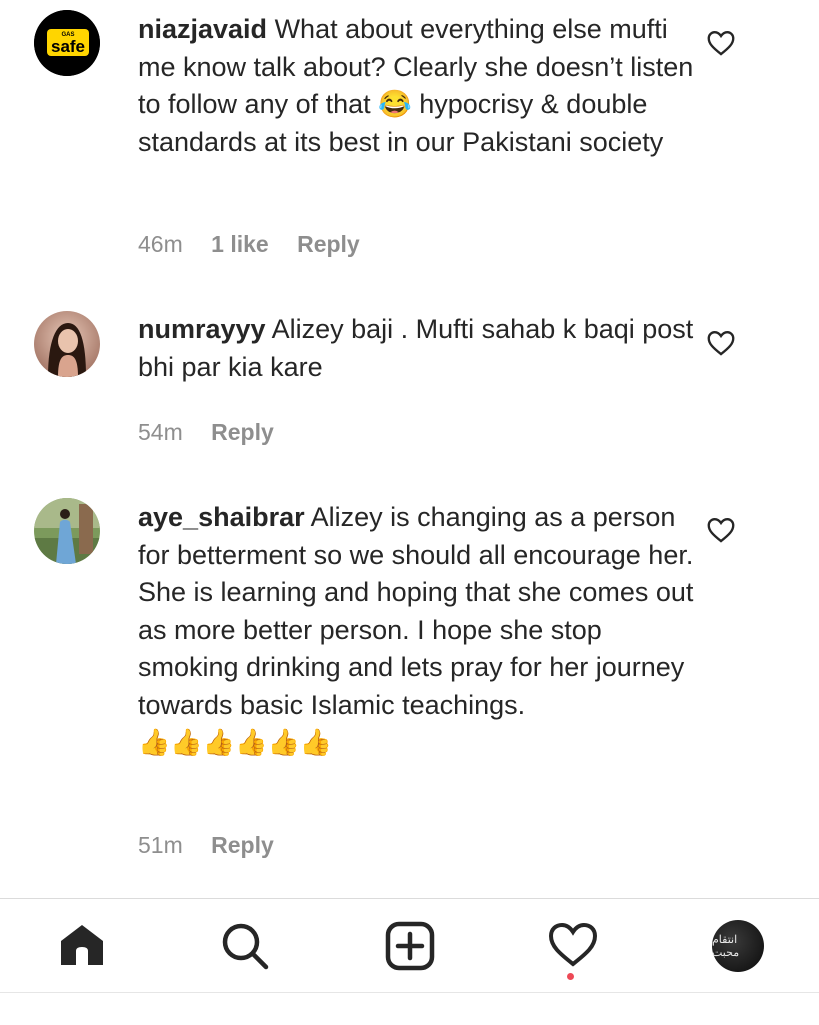 The height and width of the screenshot is (1025, 819). What do you see at coordinates (409, 1008) in the screenshot?
I see `system-bar` at bounding box center [409, 1008].